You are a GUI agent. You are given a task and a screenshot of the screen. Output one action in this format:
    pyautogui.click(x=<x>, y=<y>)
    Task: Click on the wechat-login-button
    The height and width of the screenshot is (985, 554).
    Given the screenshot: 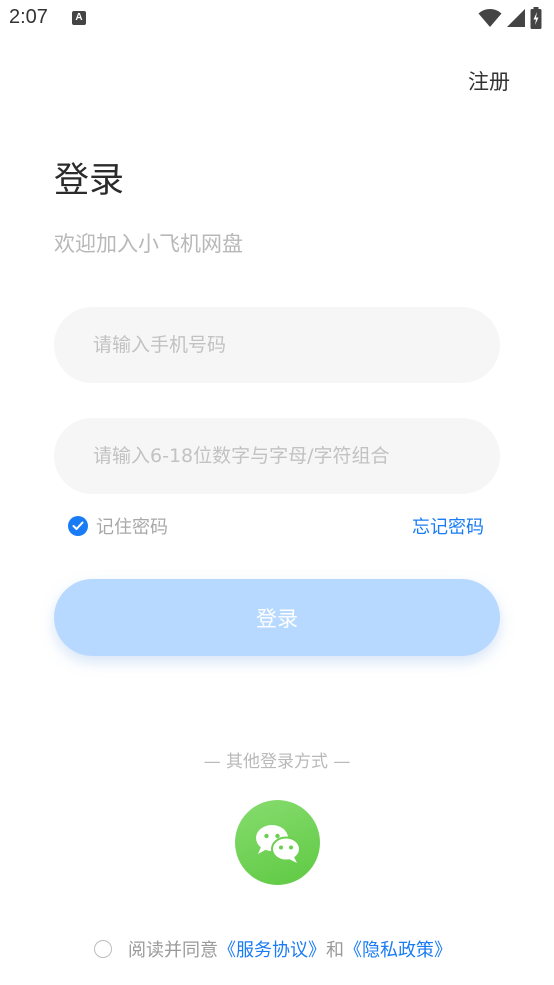 What is the action you would take?
    pyautogui.click(x=277, y=842)
    